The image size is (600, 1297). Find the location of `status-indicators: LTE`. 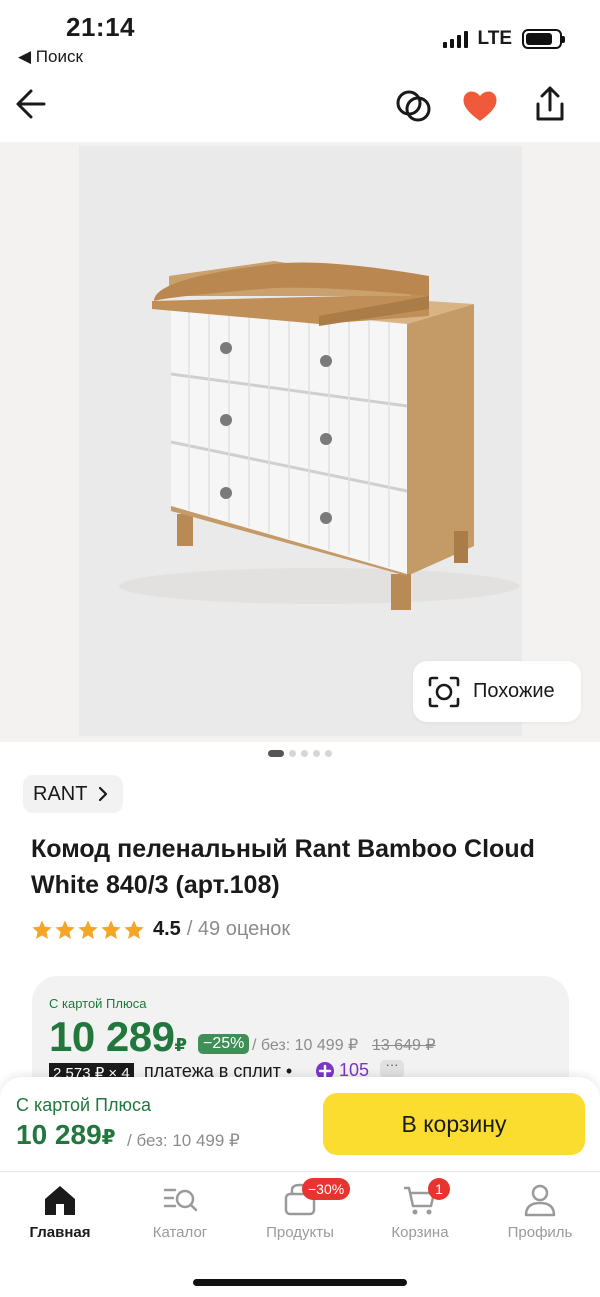

status-indicators: LTE is located at coordinates (503, 39).